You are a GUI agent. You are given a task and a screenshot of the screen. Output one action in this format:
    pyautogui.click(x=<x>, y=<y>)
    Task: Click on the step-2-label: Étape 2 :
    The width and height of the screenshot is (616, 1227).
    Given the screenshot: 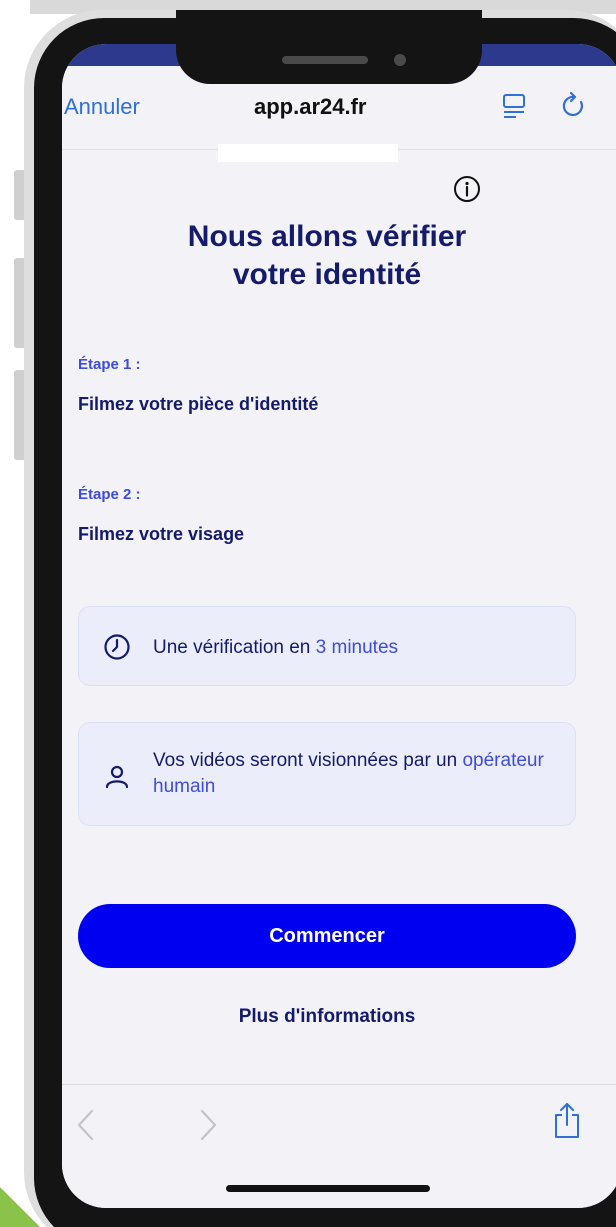 What is the action you would take?
    pyautogui.click(x=109, y=494)
    